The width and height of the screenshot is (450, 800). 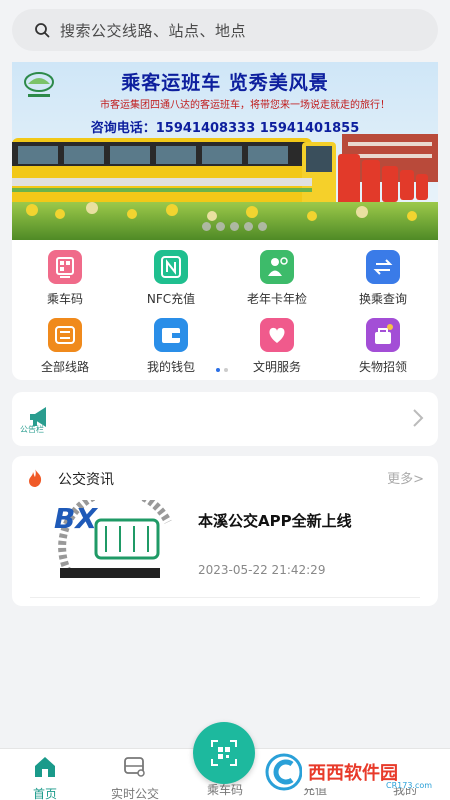 I want to click on banner-subtitle: 市客运集团四通八达的客运班车，将带您来一场说走就走的旅行！, so click(x=245, y=105).